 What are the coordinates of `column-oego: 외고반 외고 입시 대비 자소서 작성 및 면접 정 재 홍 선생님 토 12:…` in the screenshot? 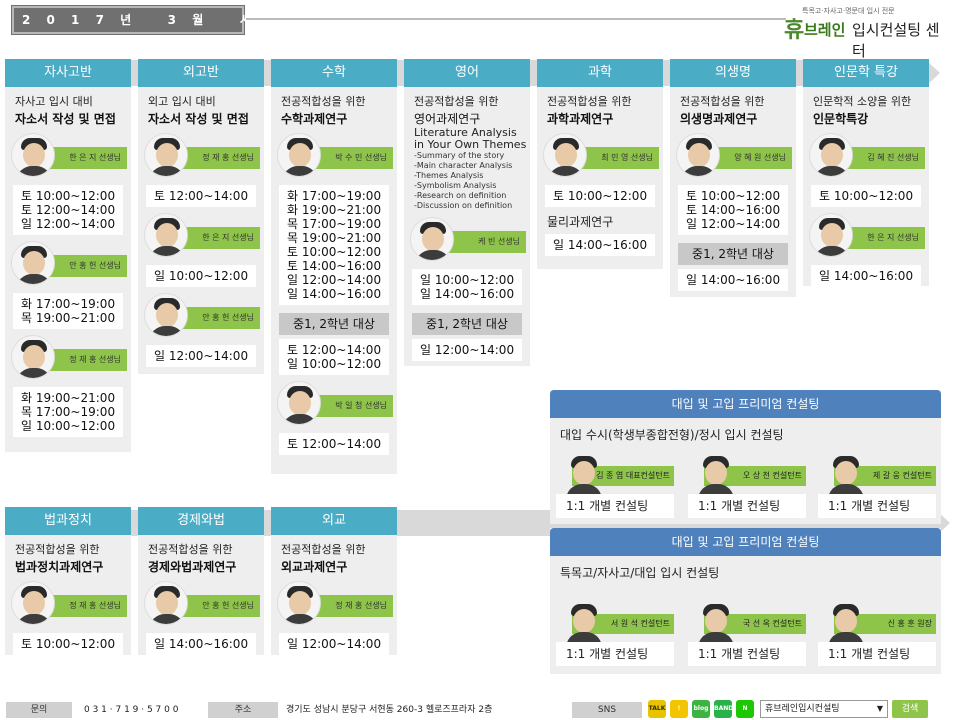 It's located at (201, 216).